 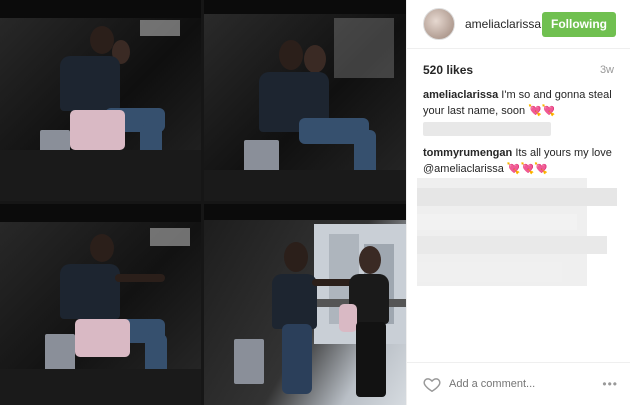 What do you see at coordinates (503, 24) in the screenshot?
I see `post-username: ameliaclarissa` at bounding box center [503, 24].